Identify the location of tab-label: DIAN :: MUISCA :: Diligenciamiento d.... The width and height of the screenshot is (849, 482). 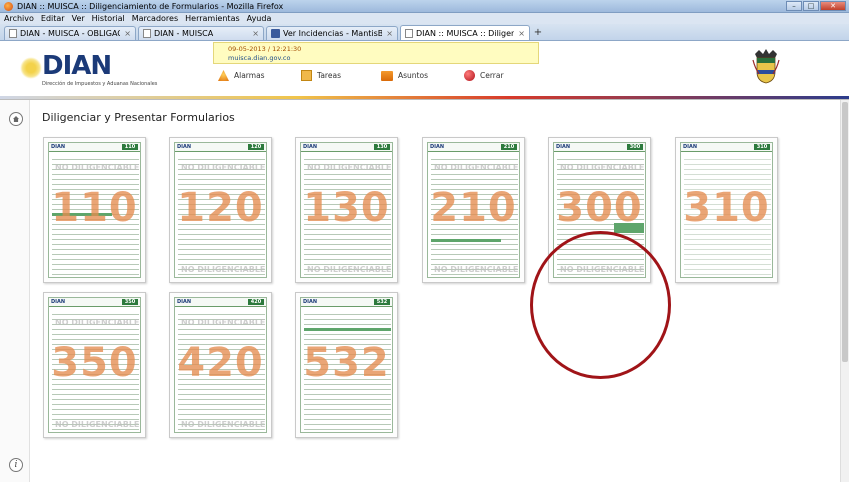
(465, 33).